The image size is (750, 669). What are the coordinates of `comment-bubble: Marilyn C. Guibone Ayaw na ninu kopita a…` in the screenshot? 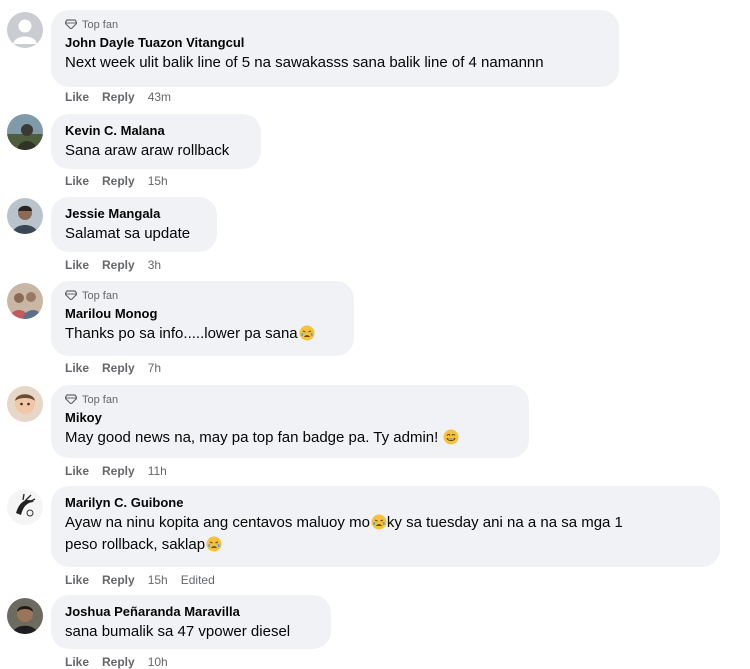 It's located at (385, 526).